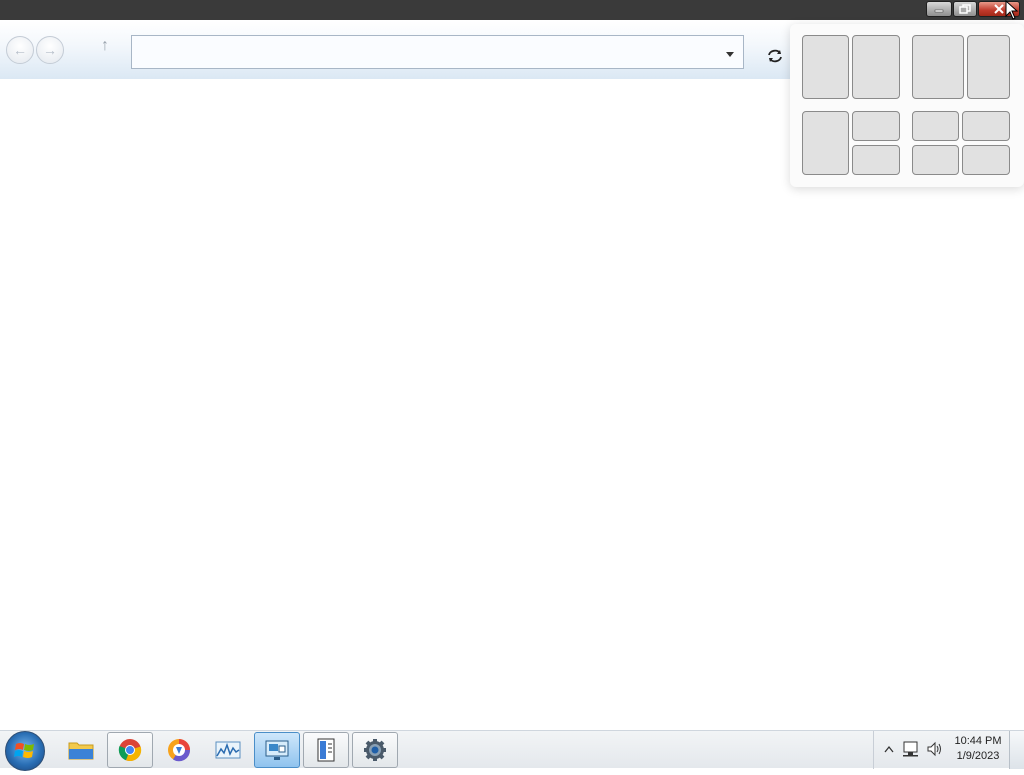 The height and width of the screenshot is (775, 1024). What do you see at coordinates (1016, 750) in the screenshot?
I see `show-desktop-button` at bounding box center [1016, 750].